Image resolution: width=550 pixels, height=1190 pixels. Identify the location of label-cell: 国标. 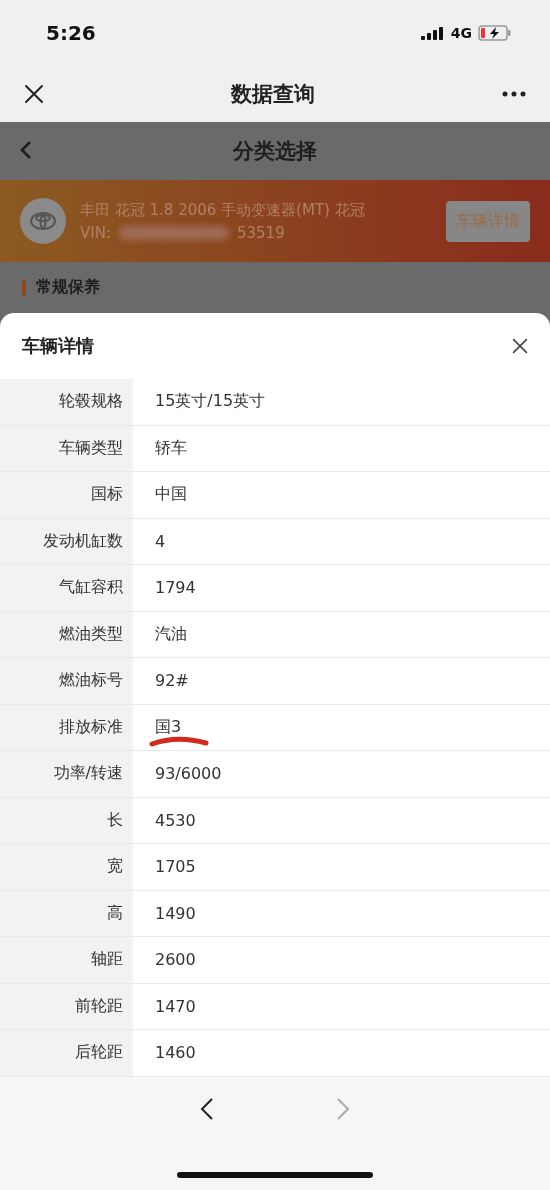
(66, 495).